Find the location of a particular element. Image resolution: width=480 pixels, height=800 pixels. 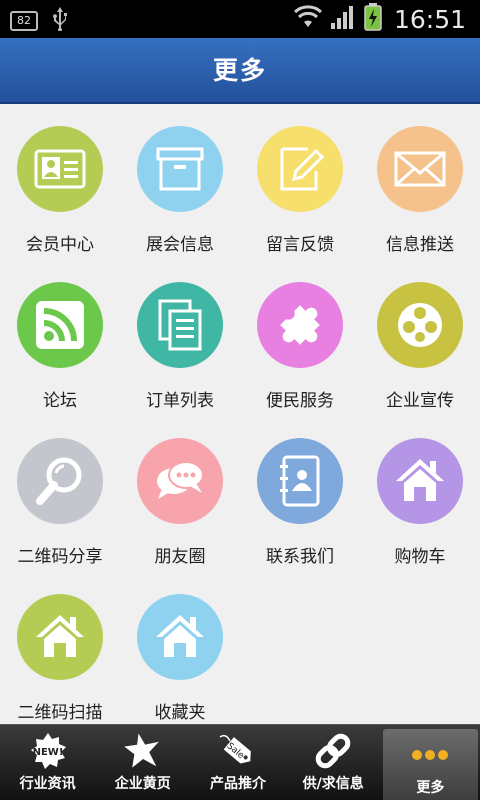

page-title: 更多 is located at coordinates (239, 70).